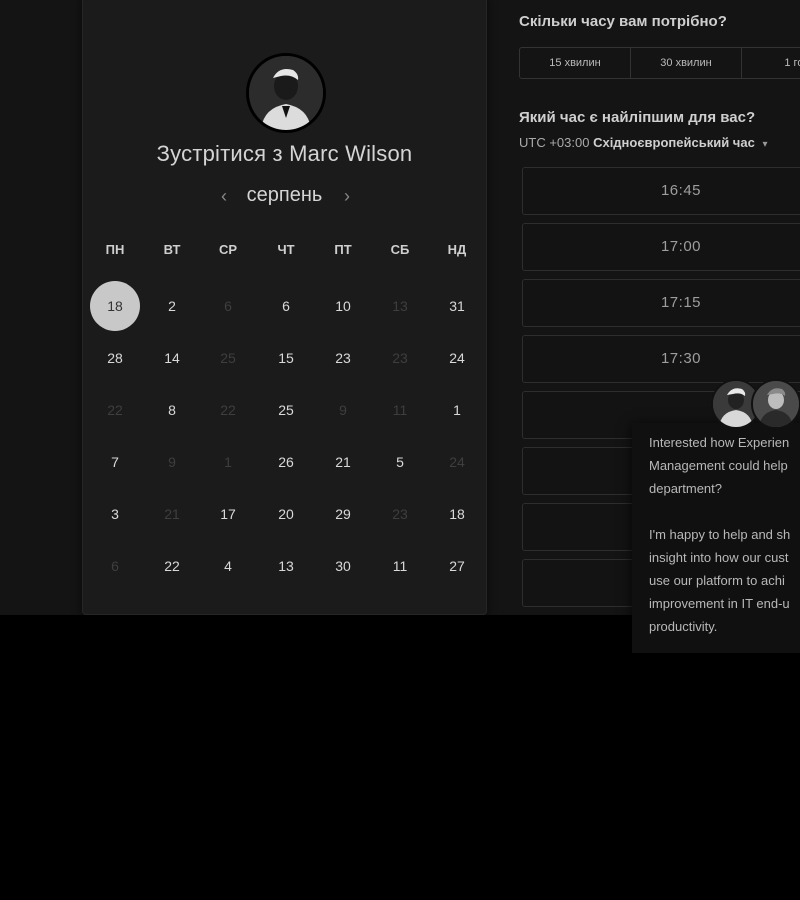 The width and height of the screenshot is (800, 900). What do you see at coordinates (400, 462) in the screenshot?
I see `calendar-day: 5` at bounding box center [400, 462].